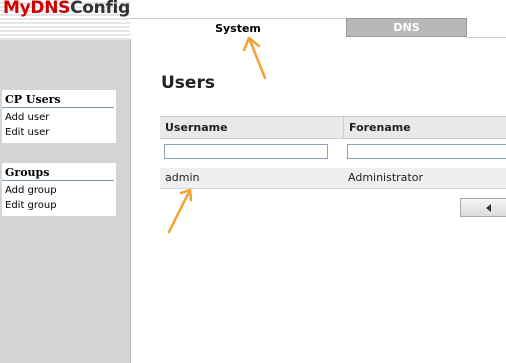 This screenshot has width=506, height=363. I want to click on arrow-to-system-tab, so click(254, 58).